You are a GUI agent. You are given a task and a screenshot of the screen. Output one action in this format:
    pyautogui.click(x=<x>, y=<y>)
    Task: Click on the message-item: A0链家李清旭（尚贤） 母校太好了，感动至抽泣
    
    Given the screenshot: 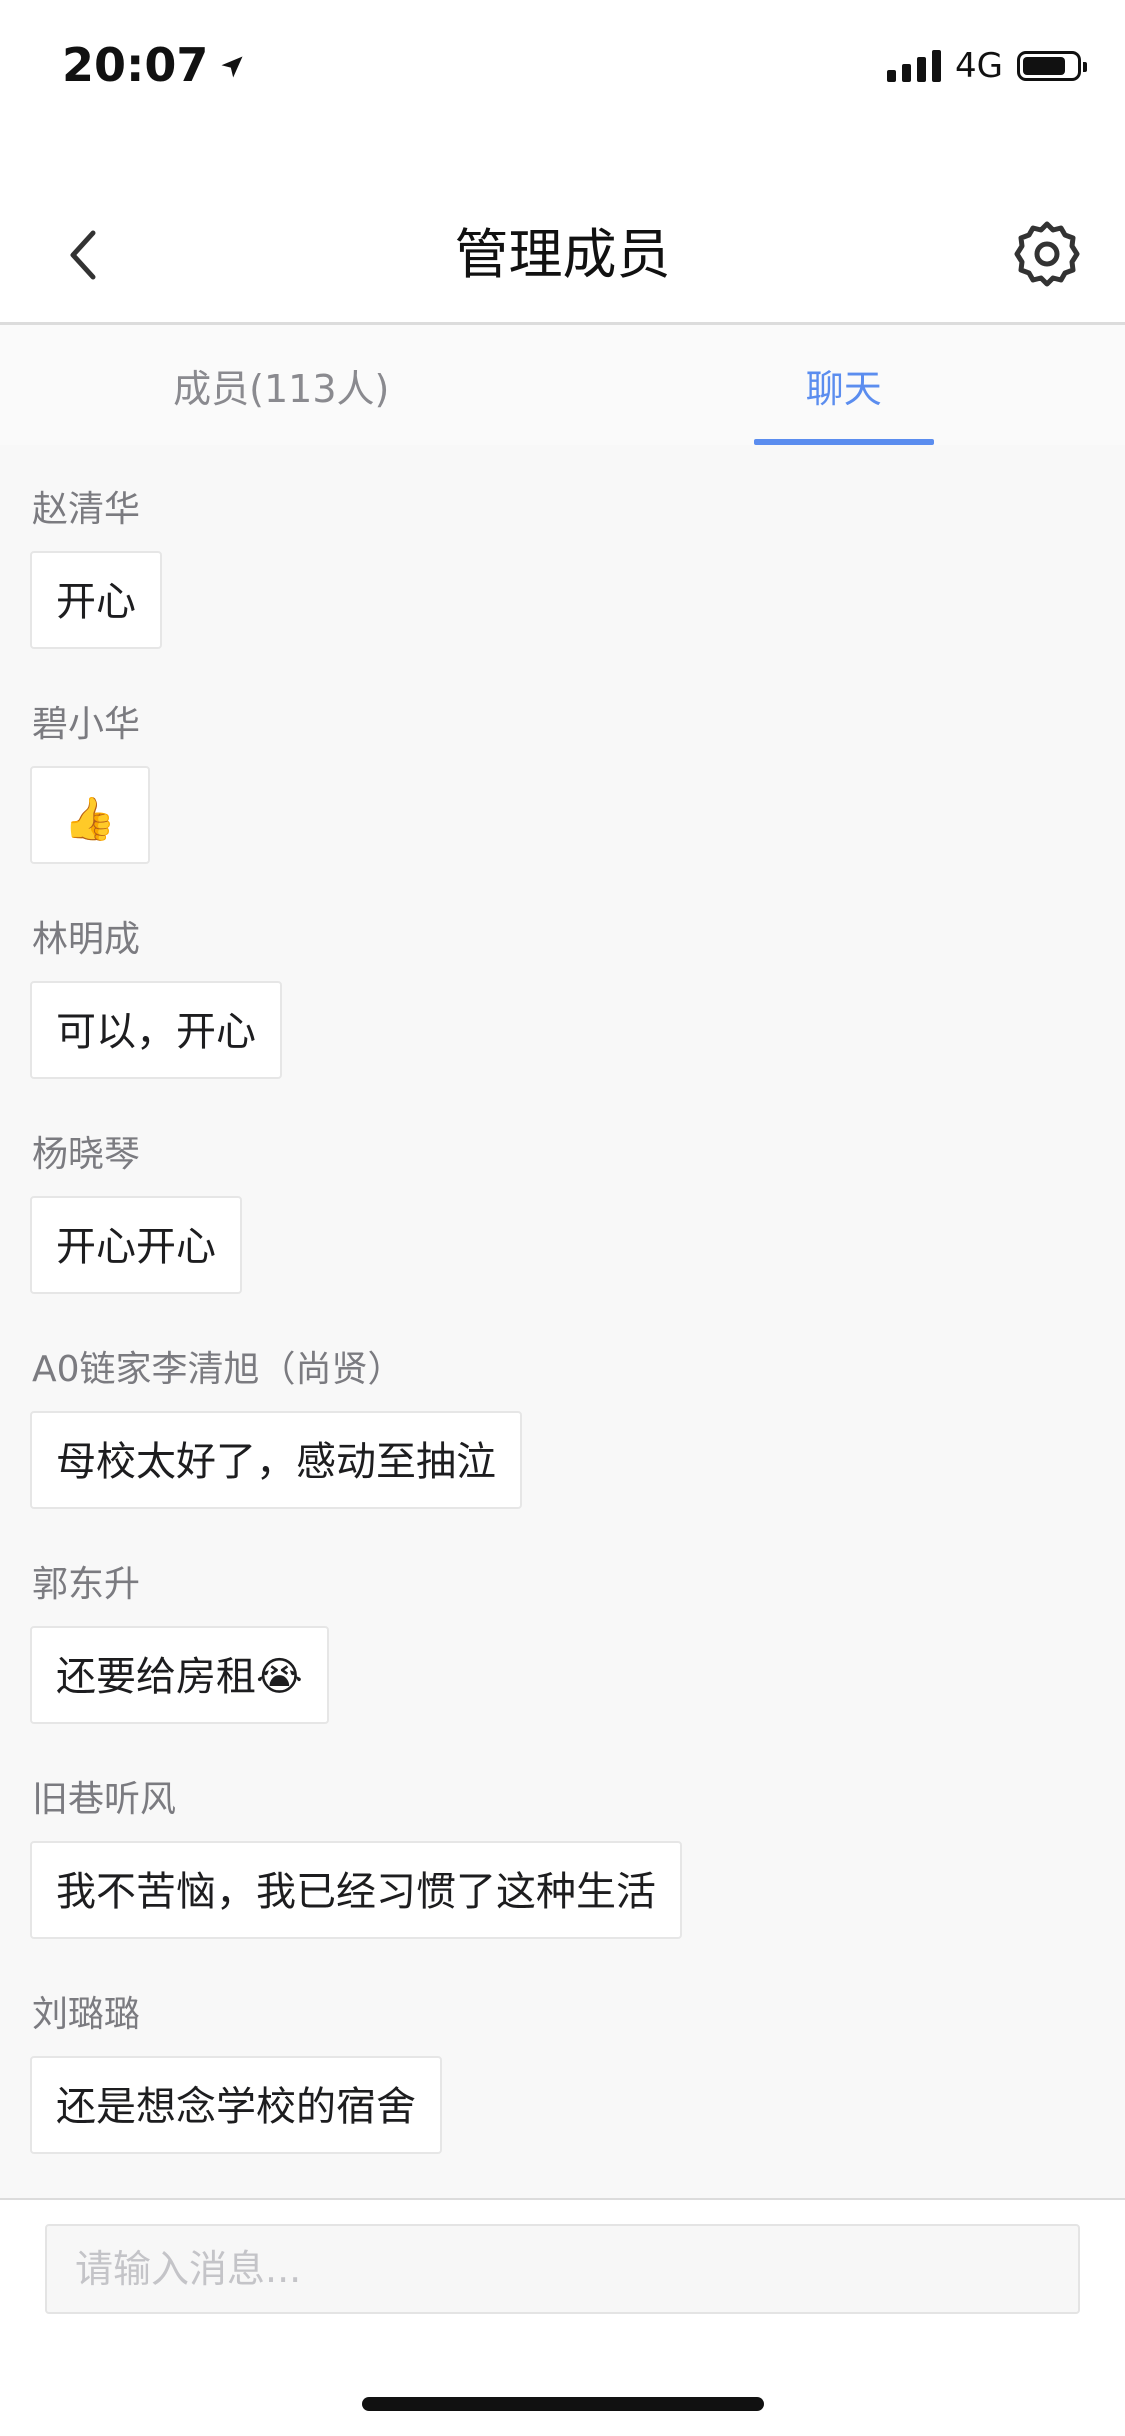 What is the action you would take?
    pyautogui.click(x=276, y=1428)
    